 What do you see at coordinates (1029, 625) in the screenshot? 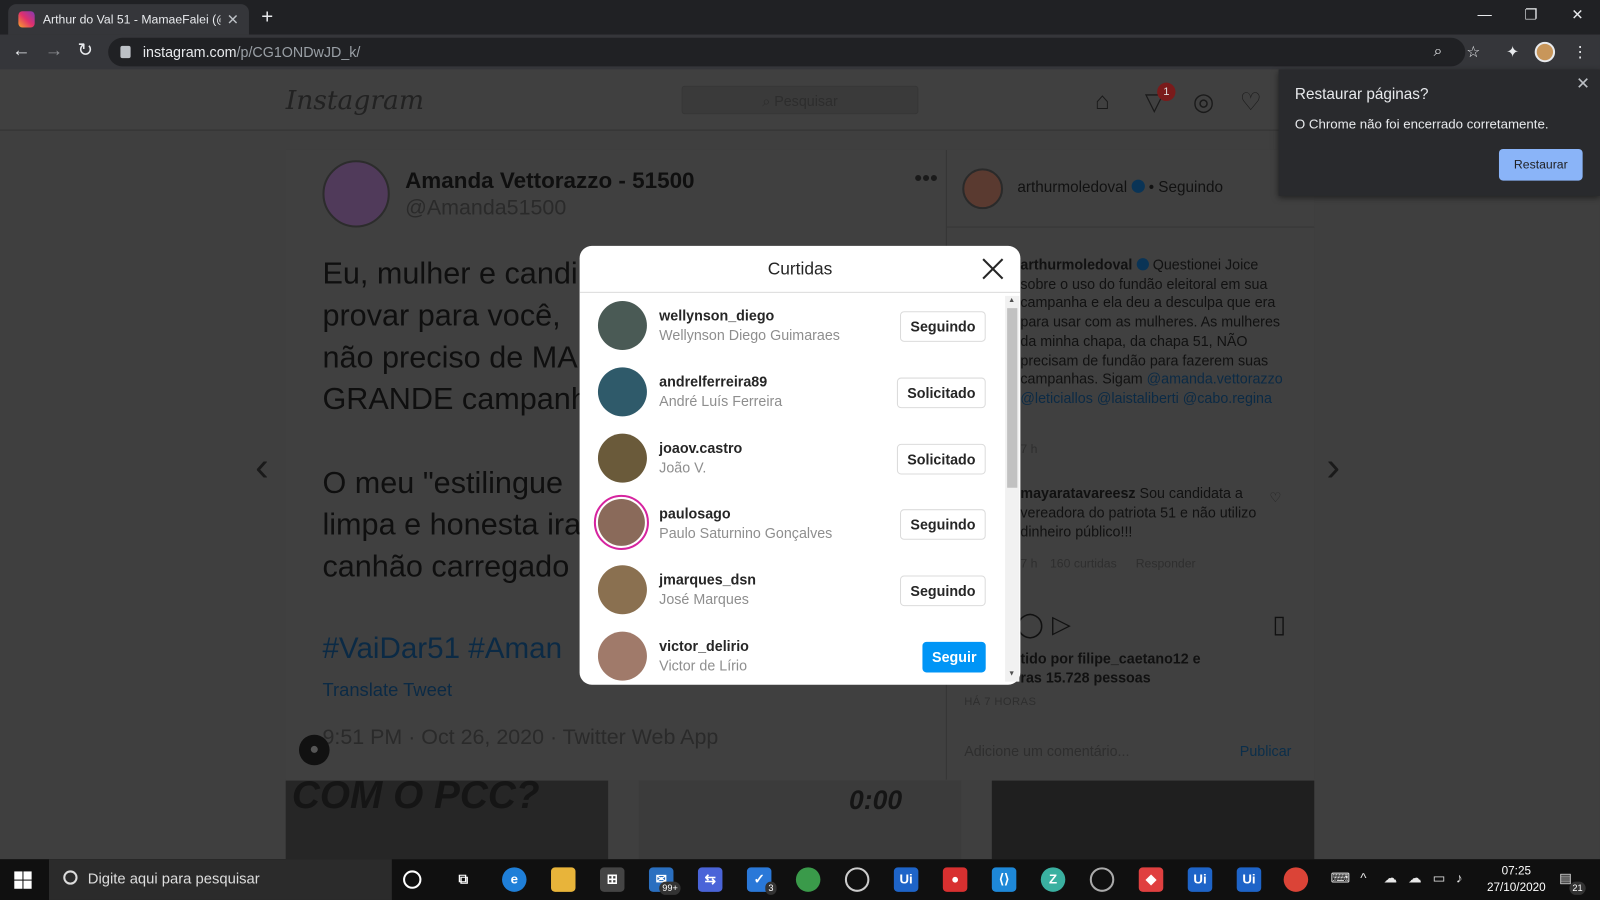
I see `comment-icon: ◯` at bounding box center [1029, 625].